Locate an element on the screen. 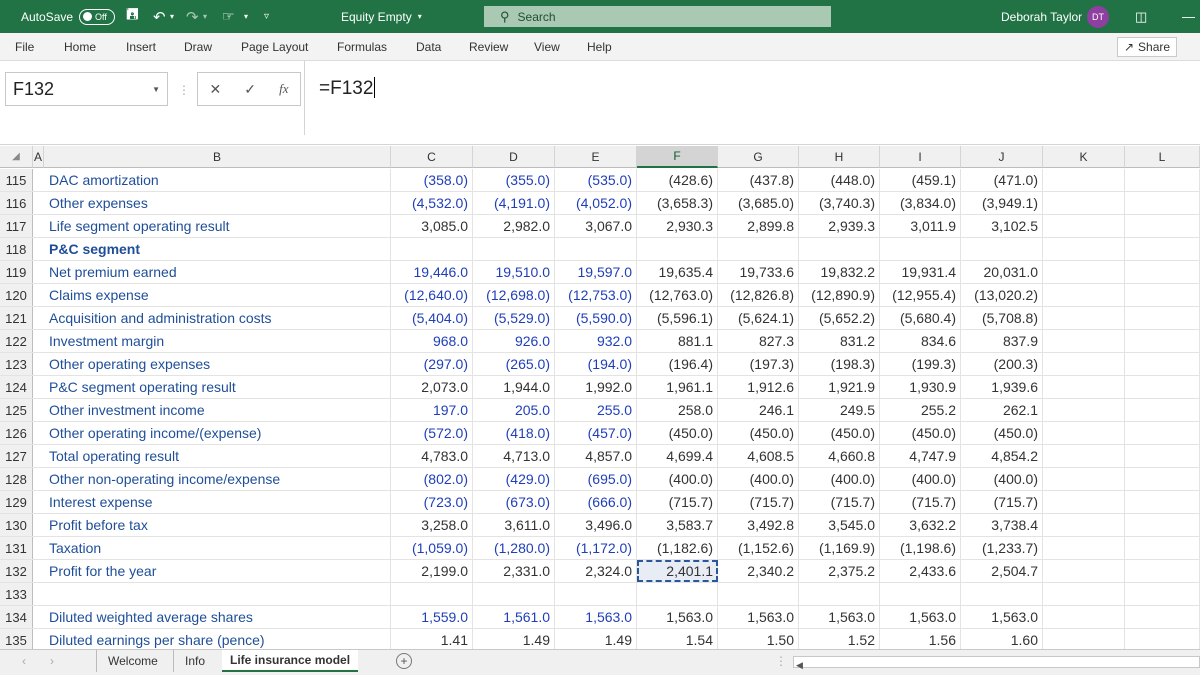  data-cell-f122: 881.1 is located at coordinates (677, 341).